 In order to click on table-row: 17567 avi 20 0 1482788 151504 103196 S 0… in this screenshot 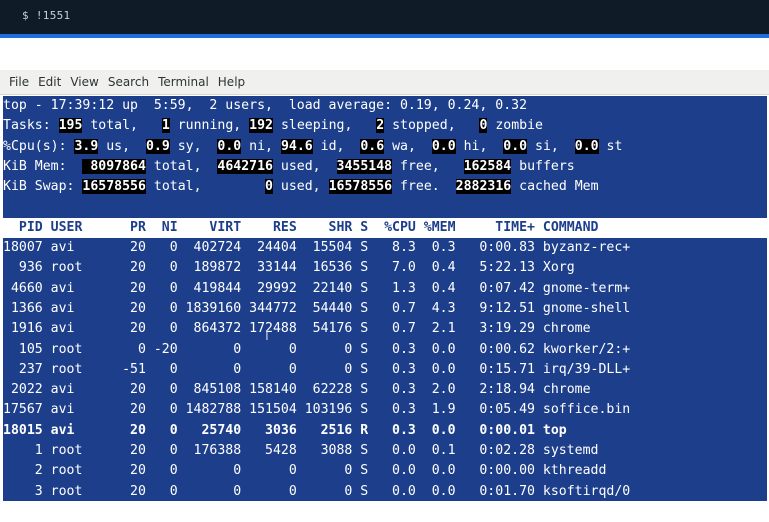, I will do `click(317, 410)`.